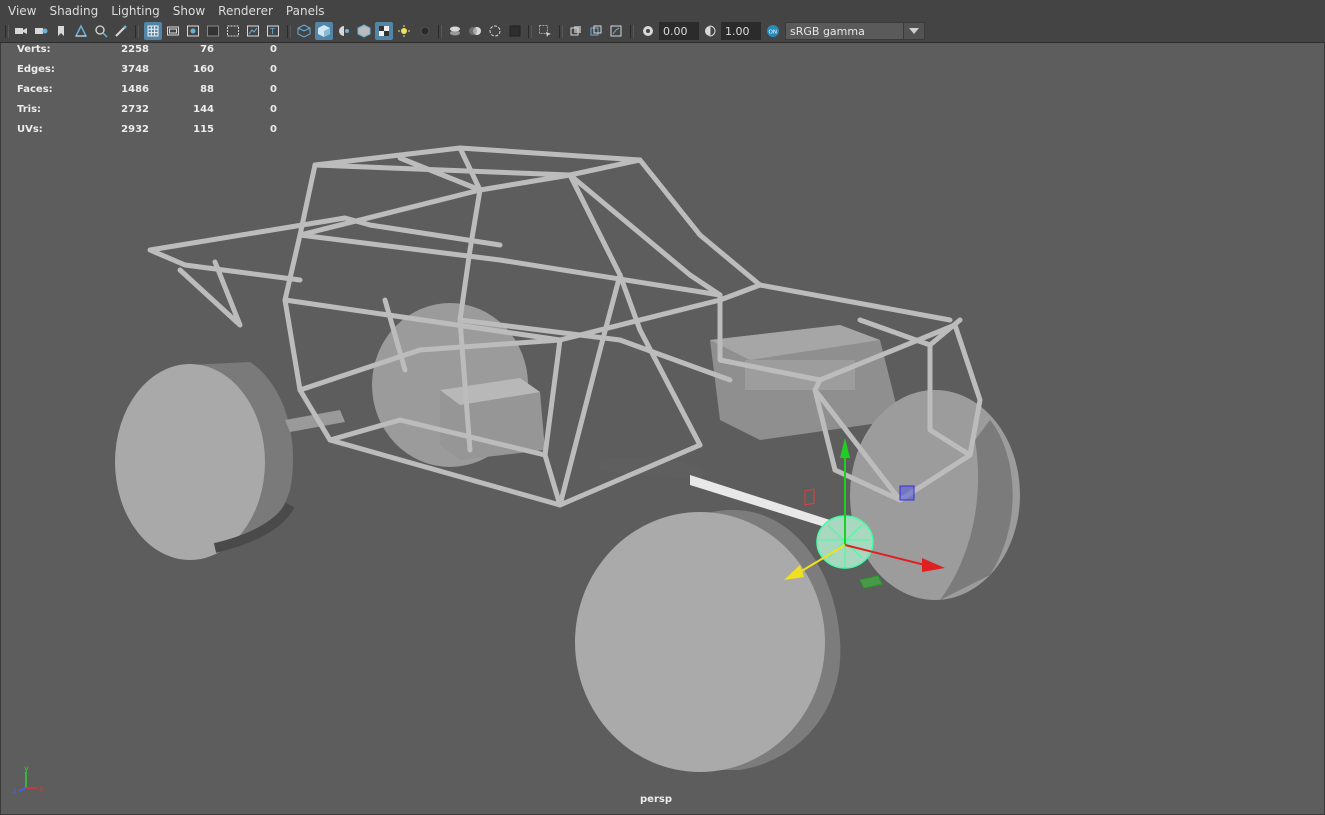 The image size is (1325, 815). I want to click on hud-value-selected: 76, so click(207, 49).